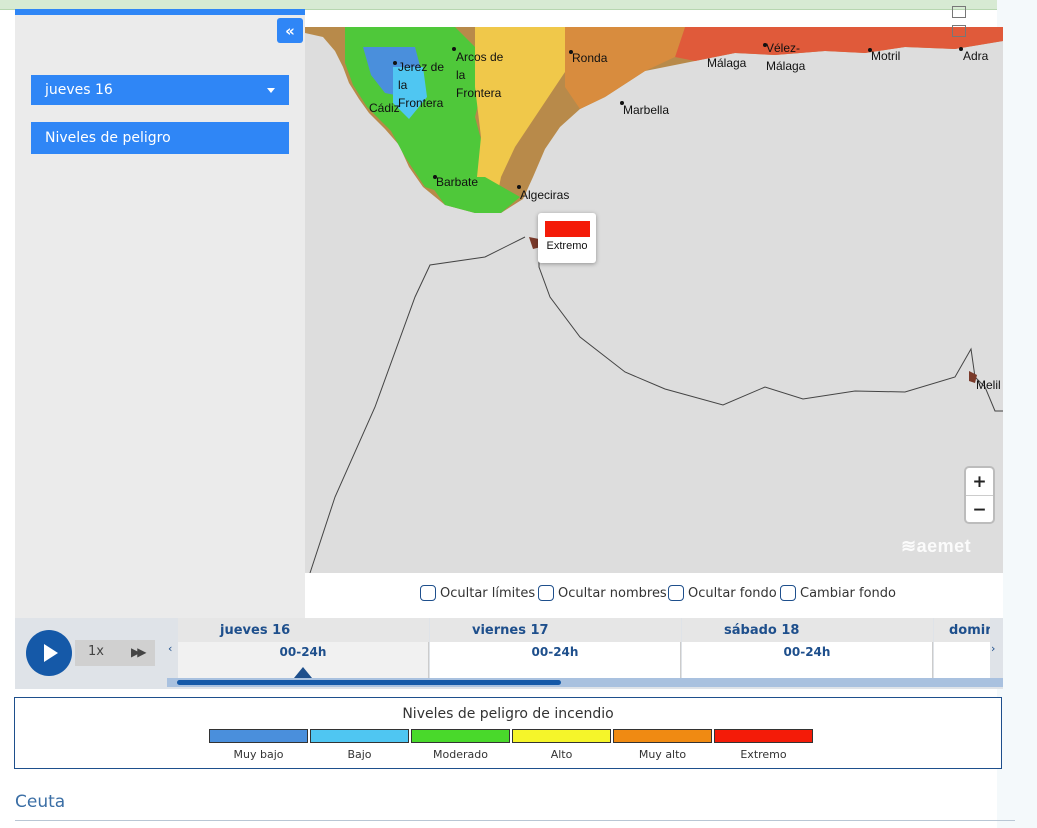 The height and width of the screenshot is (828, 1037). What do you see at coordinates (115, 653) in the screenshot?
I see `speed-control: 1x ▶▶` at bounding box center [115, 653].